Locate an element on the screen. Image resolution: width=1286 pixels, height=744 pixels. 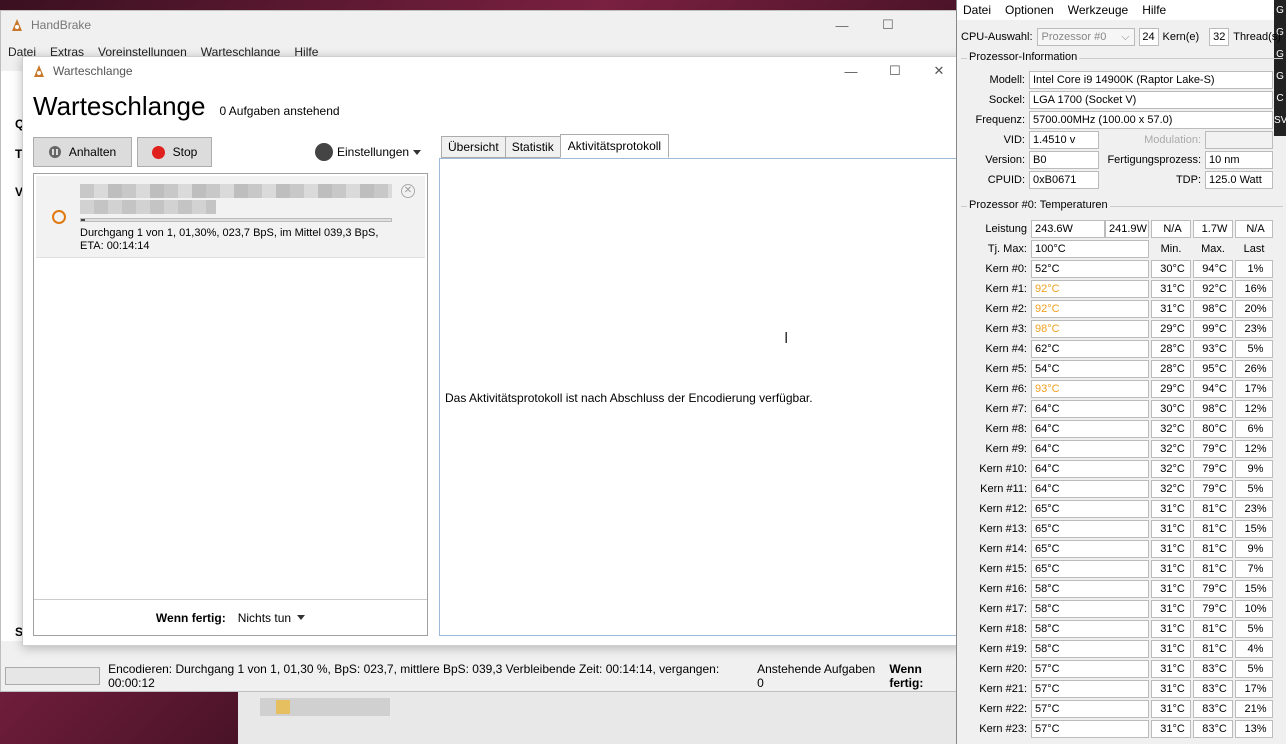
pending-status: Anstehende Aufgaben 0 is located at coordinates (816, 676).